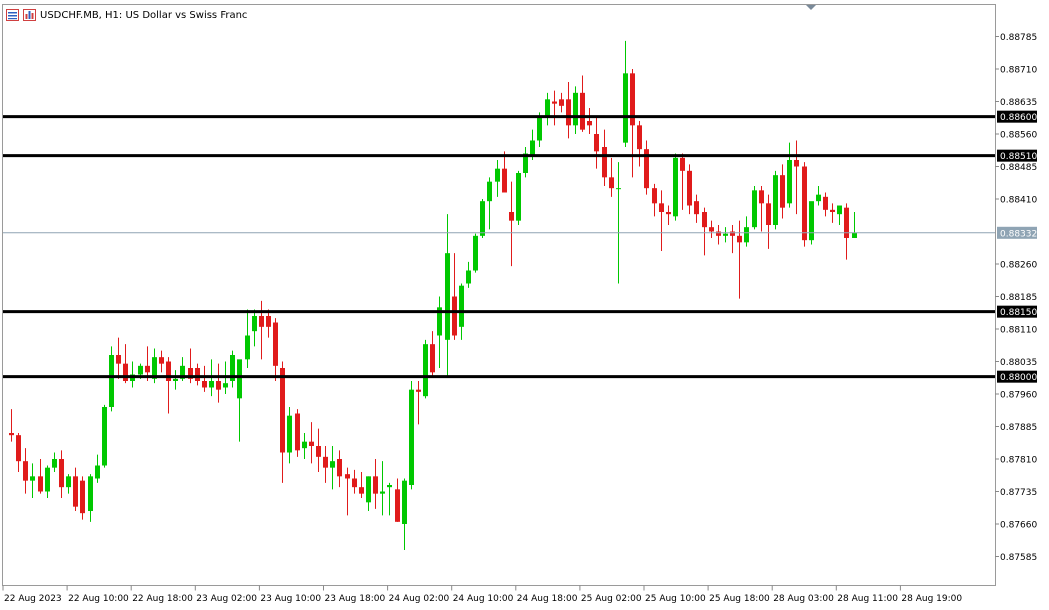  I want to click on price-tick-label: 0.87810, so click(1018, 461).